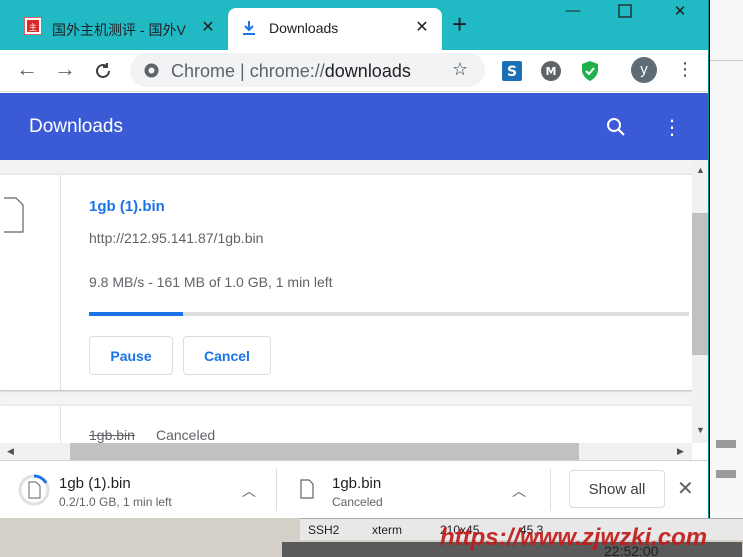 The height and width of the screenshot is (557, 743). Describe the element at coordinates (323, 530) in the screenshot. I see `taskbar-item: SSH2` at that location.